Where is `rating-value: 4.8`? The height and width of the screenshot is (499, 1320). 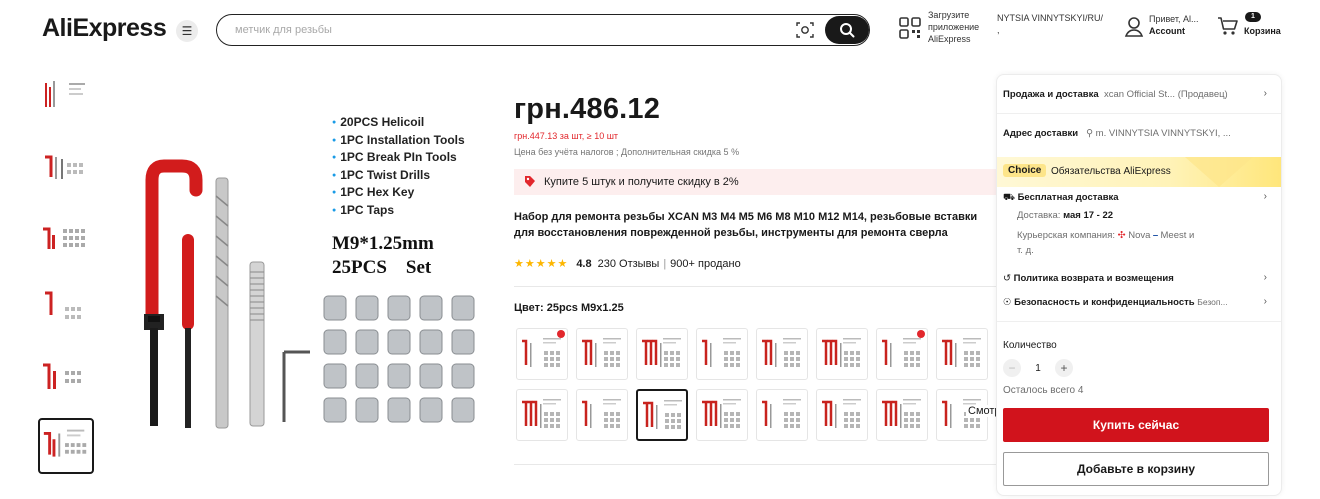
rating-value: 4.8 is located at coordinates (584, 263).